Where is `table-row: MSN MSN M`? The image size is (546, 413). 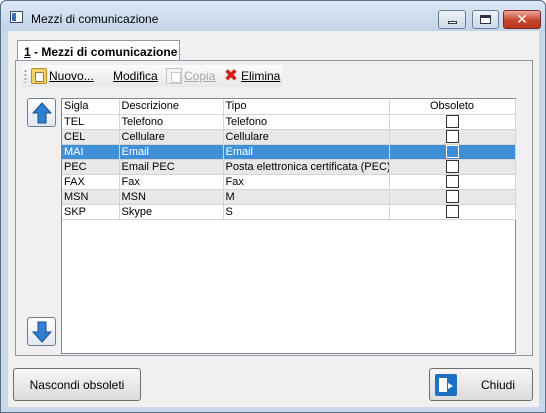
table-row: MSN MSN M is located at coordinates (289, 197).